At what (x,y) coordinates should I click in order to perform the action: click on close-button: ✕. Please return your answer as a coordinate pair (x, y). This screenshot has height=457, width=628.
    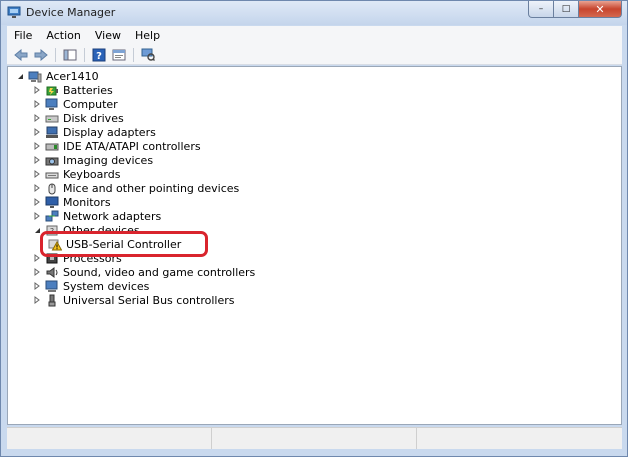
    Looking at the image, I should click on (600, 9).